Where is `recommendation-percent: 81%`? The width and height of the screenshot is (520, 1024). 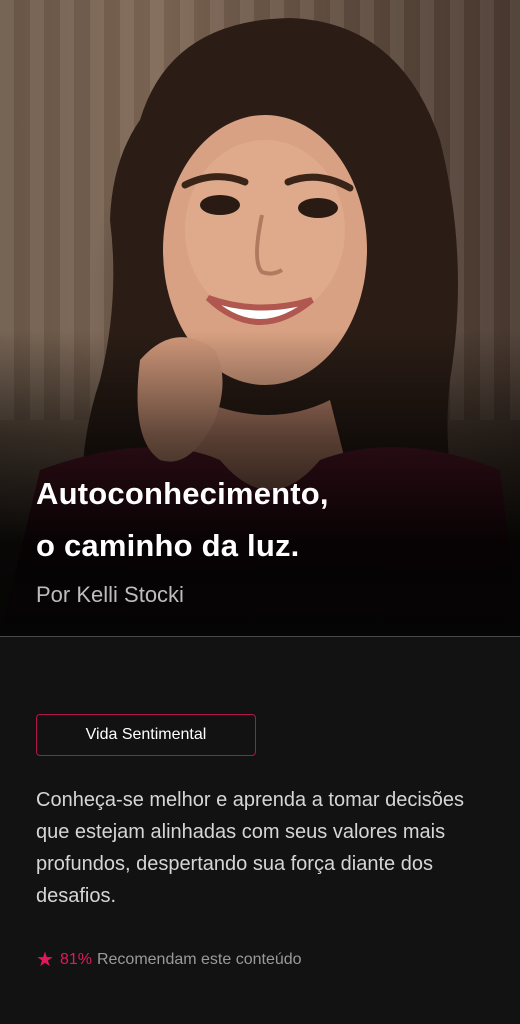 recommendation-percent: 81% is located at coordinates (75, 959).